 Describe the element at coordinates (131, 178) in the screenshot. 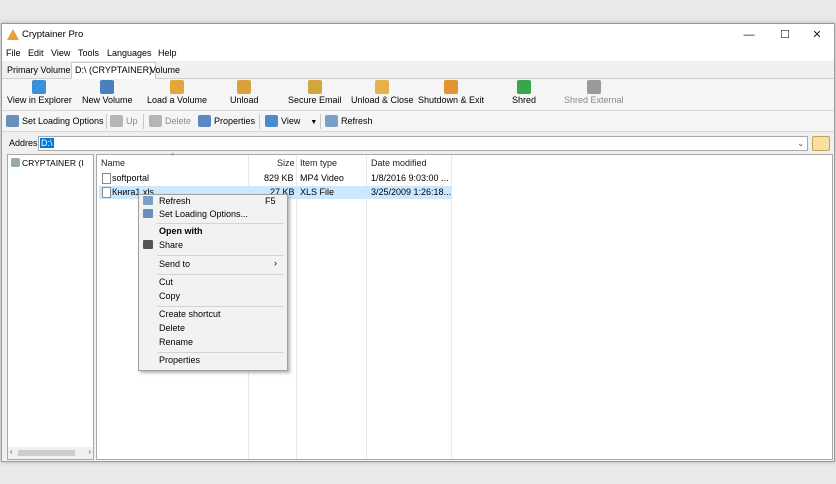

I see `file-name: softportal` at that location.